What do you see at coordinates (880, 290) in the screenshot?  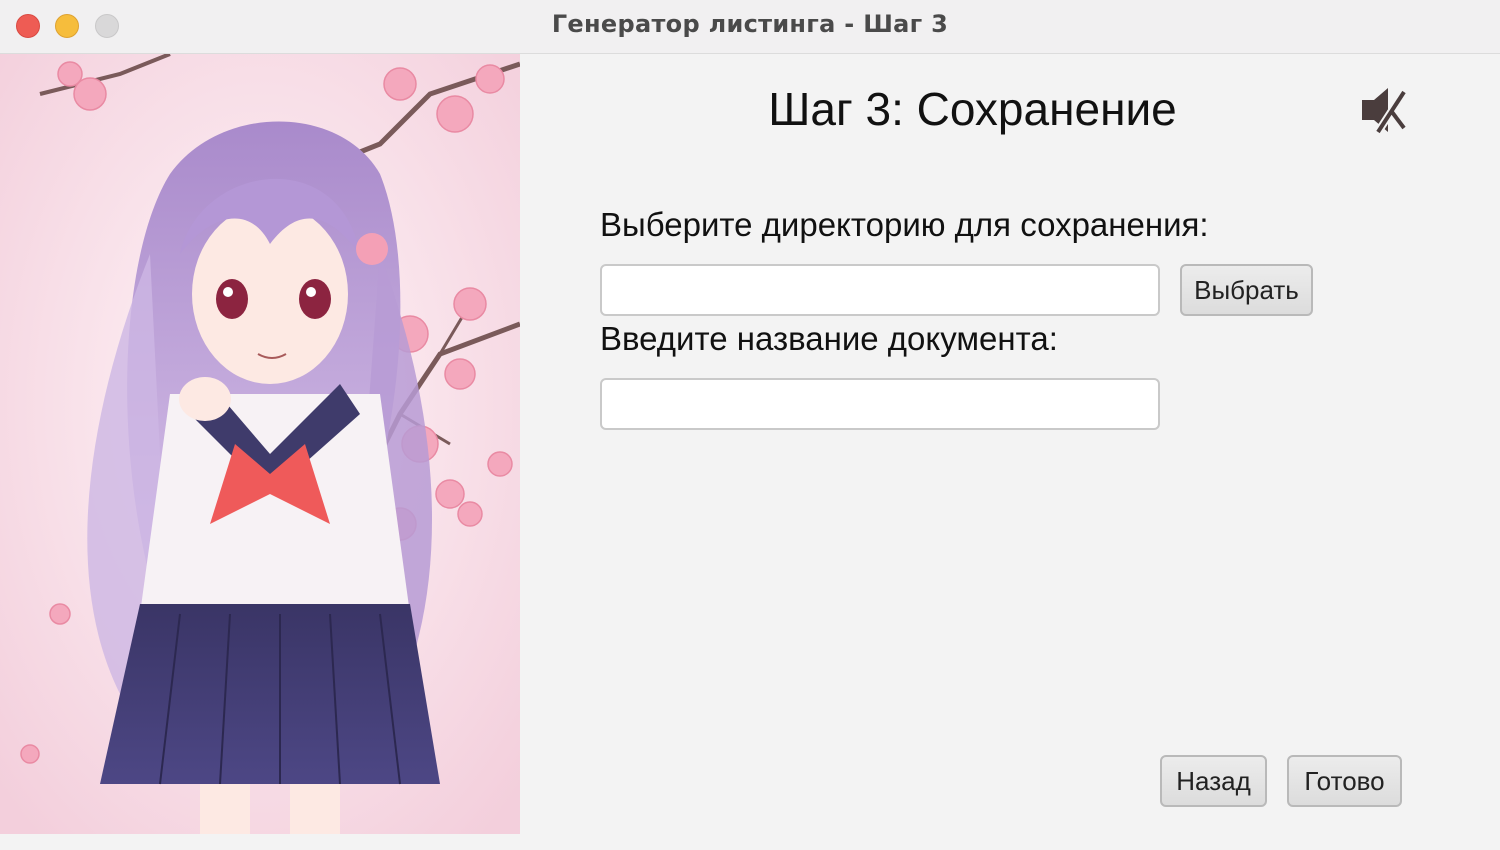 I see `directory-input` at bounding box center [880, 290].